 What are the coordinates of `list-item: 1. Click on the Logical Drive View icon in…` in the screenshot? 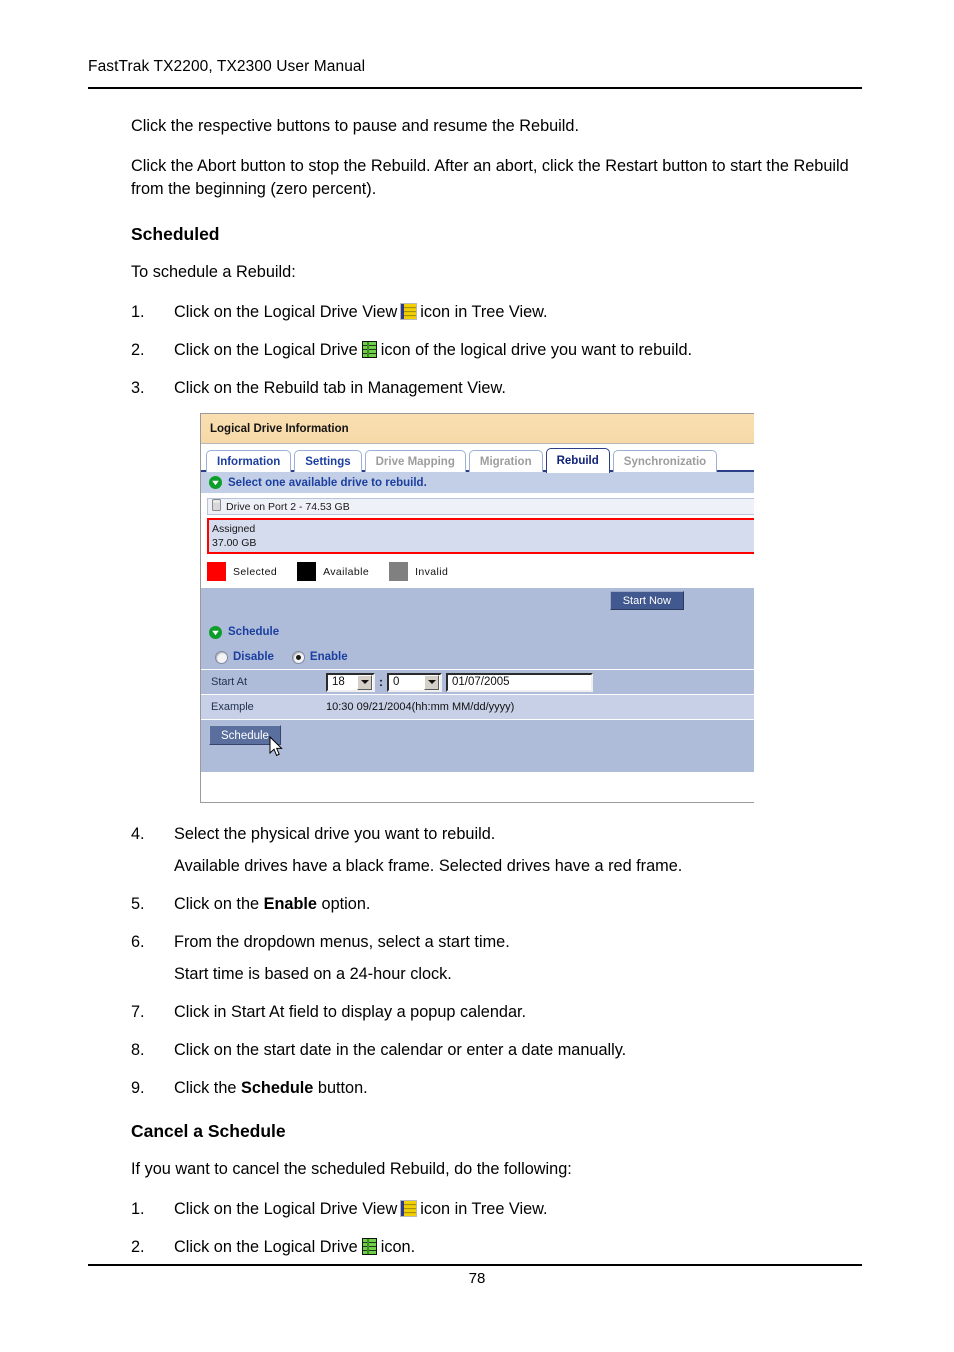 It's located at (501, 1209).